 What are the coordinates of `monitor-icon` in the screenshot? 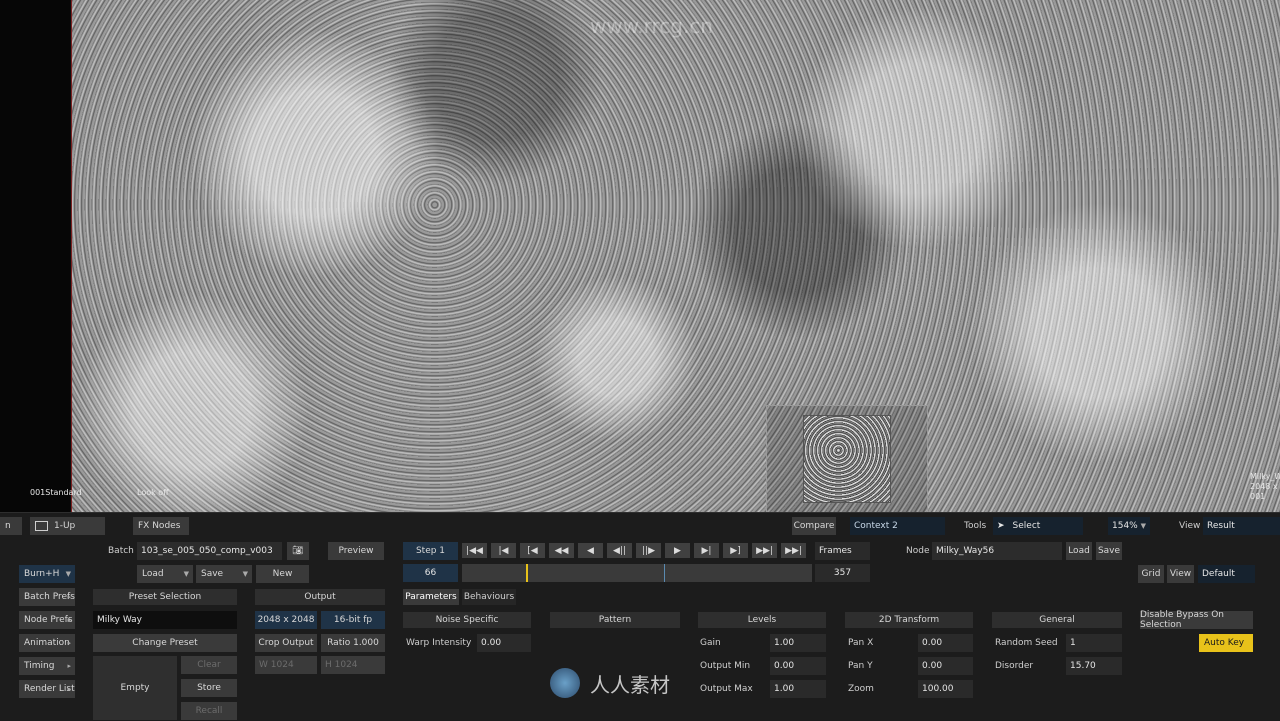 It's located at (41, 526).